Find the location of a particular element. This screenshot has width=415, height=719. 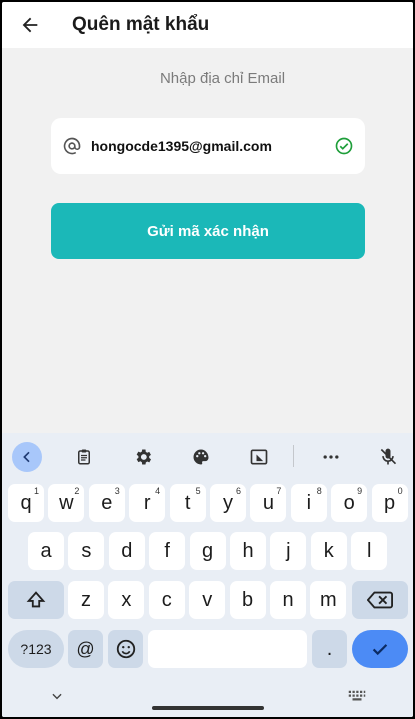

emoji-icon is located at coordinates (125, 649).